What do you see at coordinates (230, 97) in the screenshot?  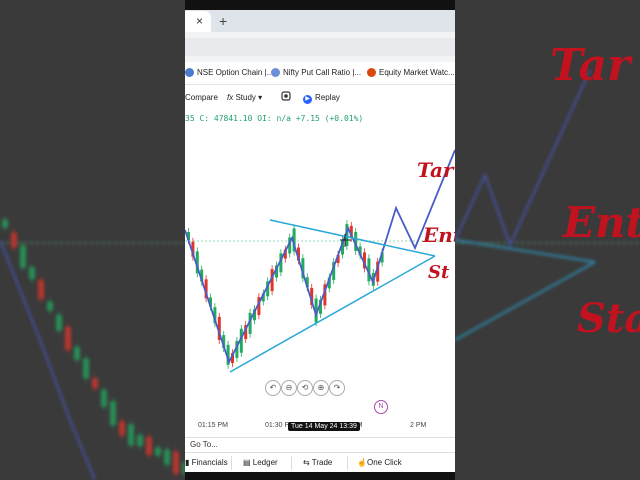 I see `fx-icon: fx` at bounding box center [230, 97].